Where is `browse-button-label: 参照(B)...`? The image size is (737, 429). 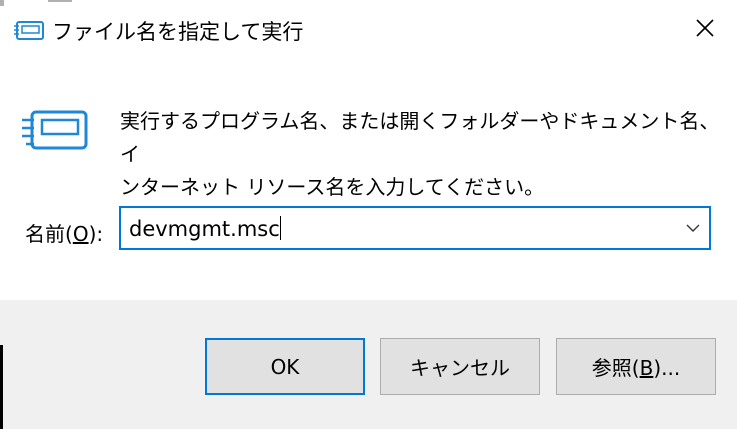
browse-button-label: 参照(B)... is located at coordinates (636, 366).